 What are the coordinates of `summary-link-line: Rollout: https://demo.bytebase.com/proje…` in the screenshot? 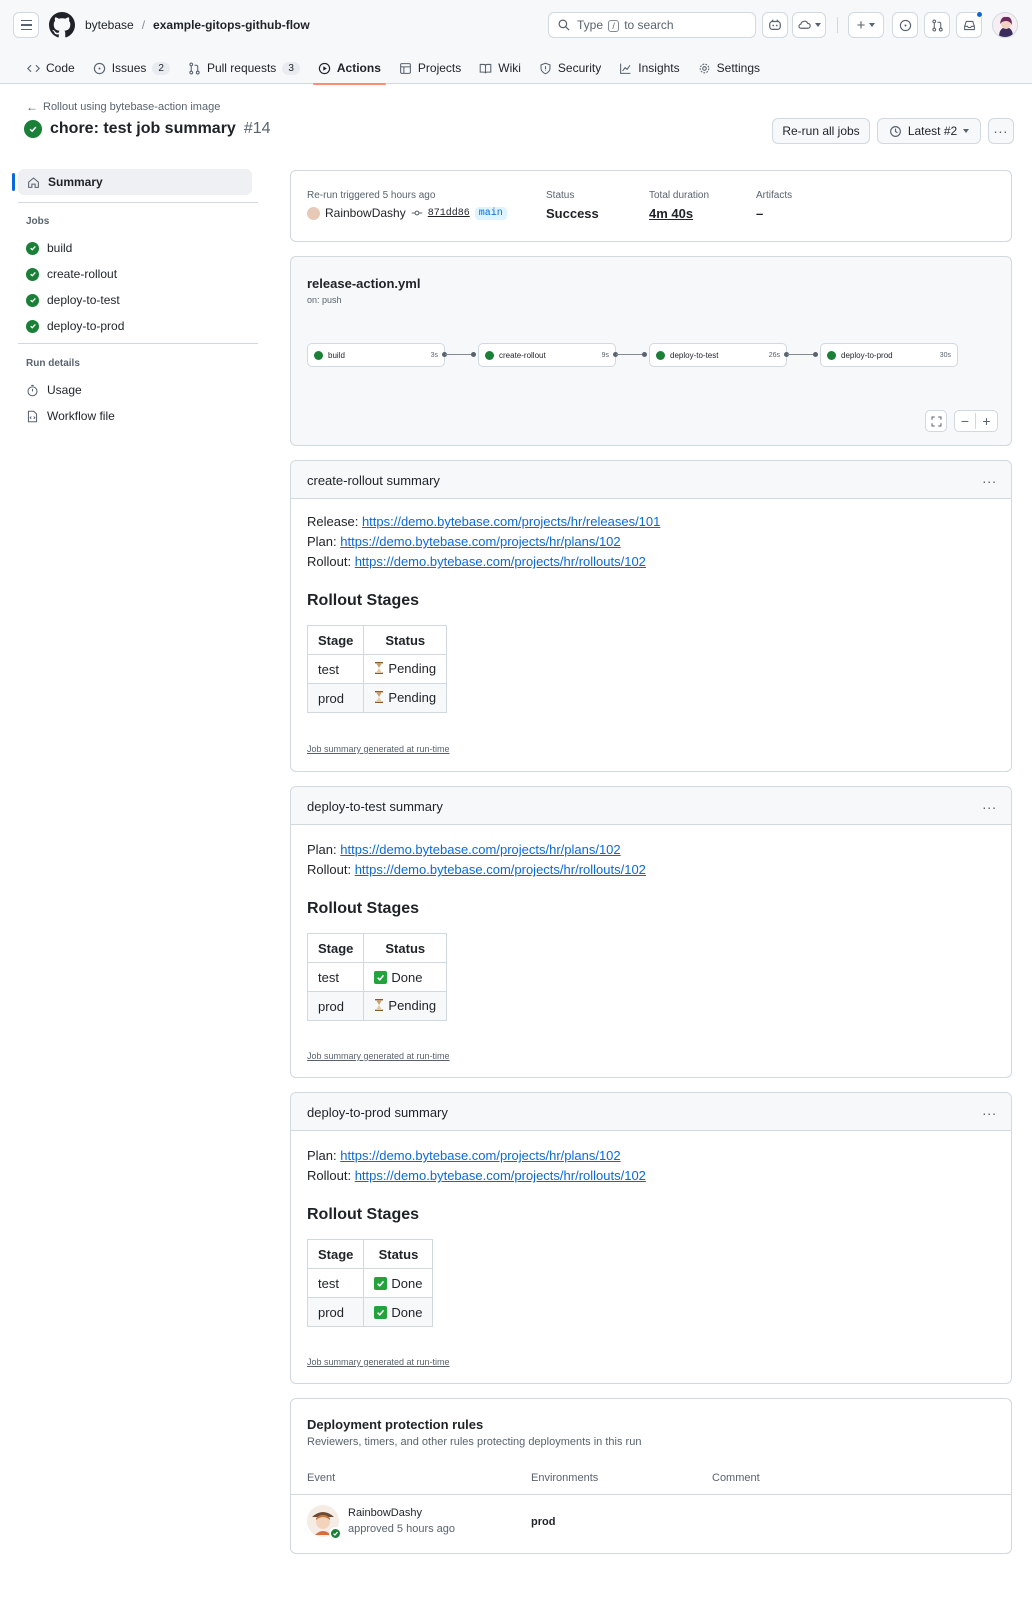 It's located at (476, 1175).